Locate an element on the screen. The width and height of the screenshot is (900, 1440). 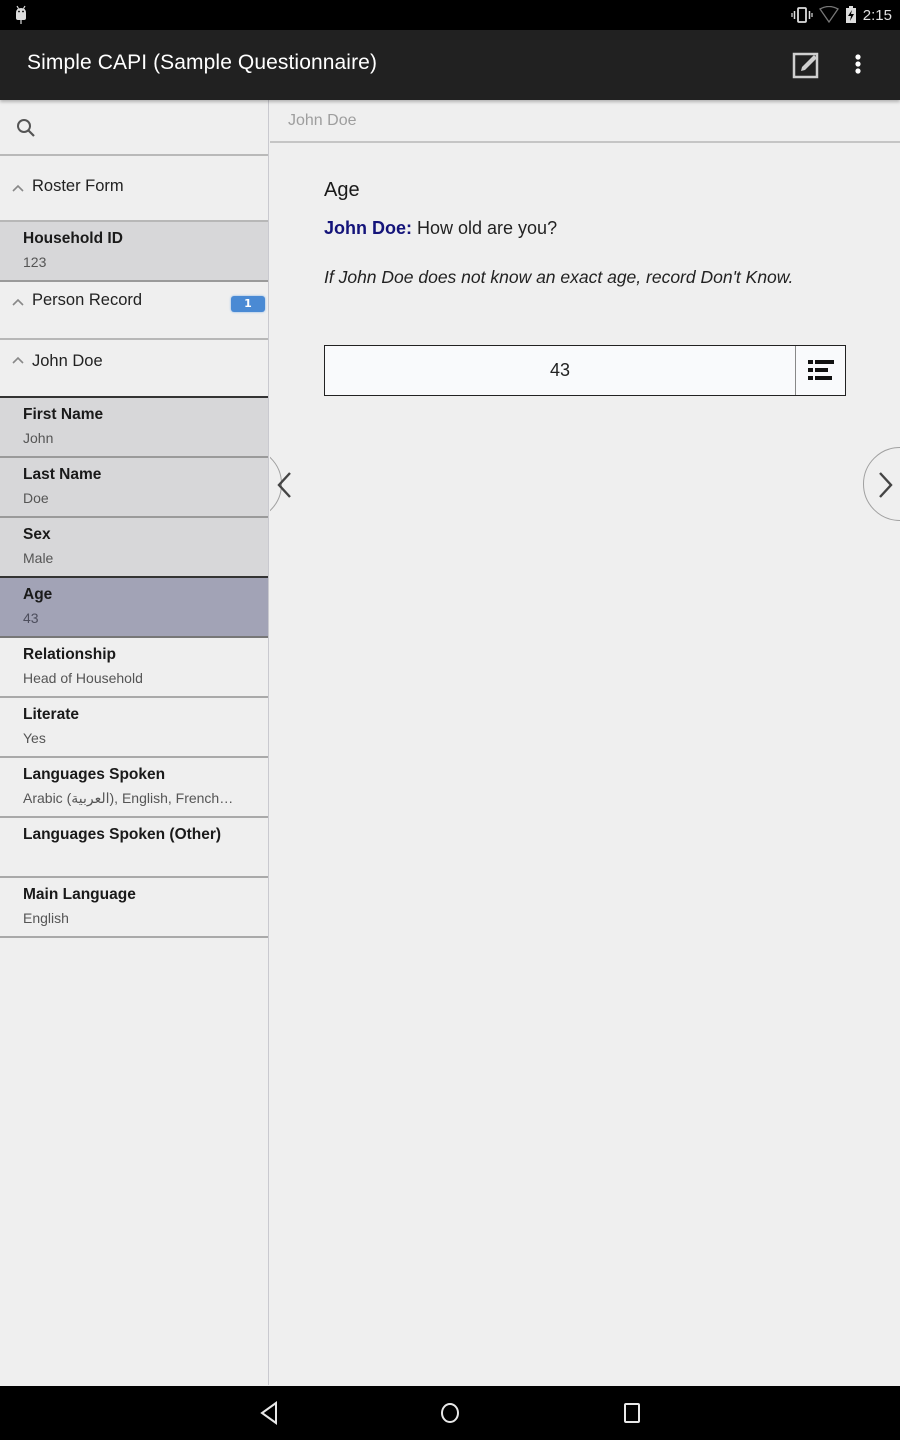
field-value: John is located at coordinates (38, 438).